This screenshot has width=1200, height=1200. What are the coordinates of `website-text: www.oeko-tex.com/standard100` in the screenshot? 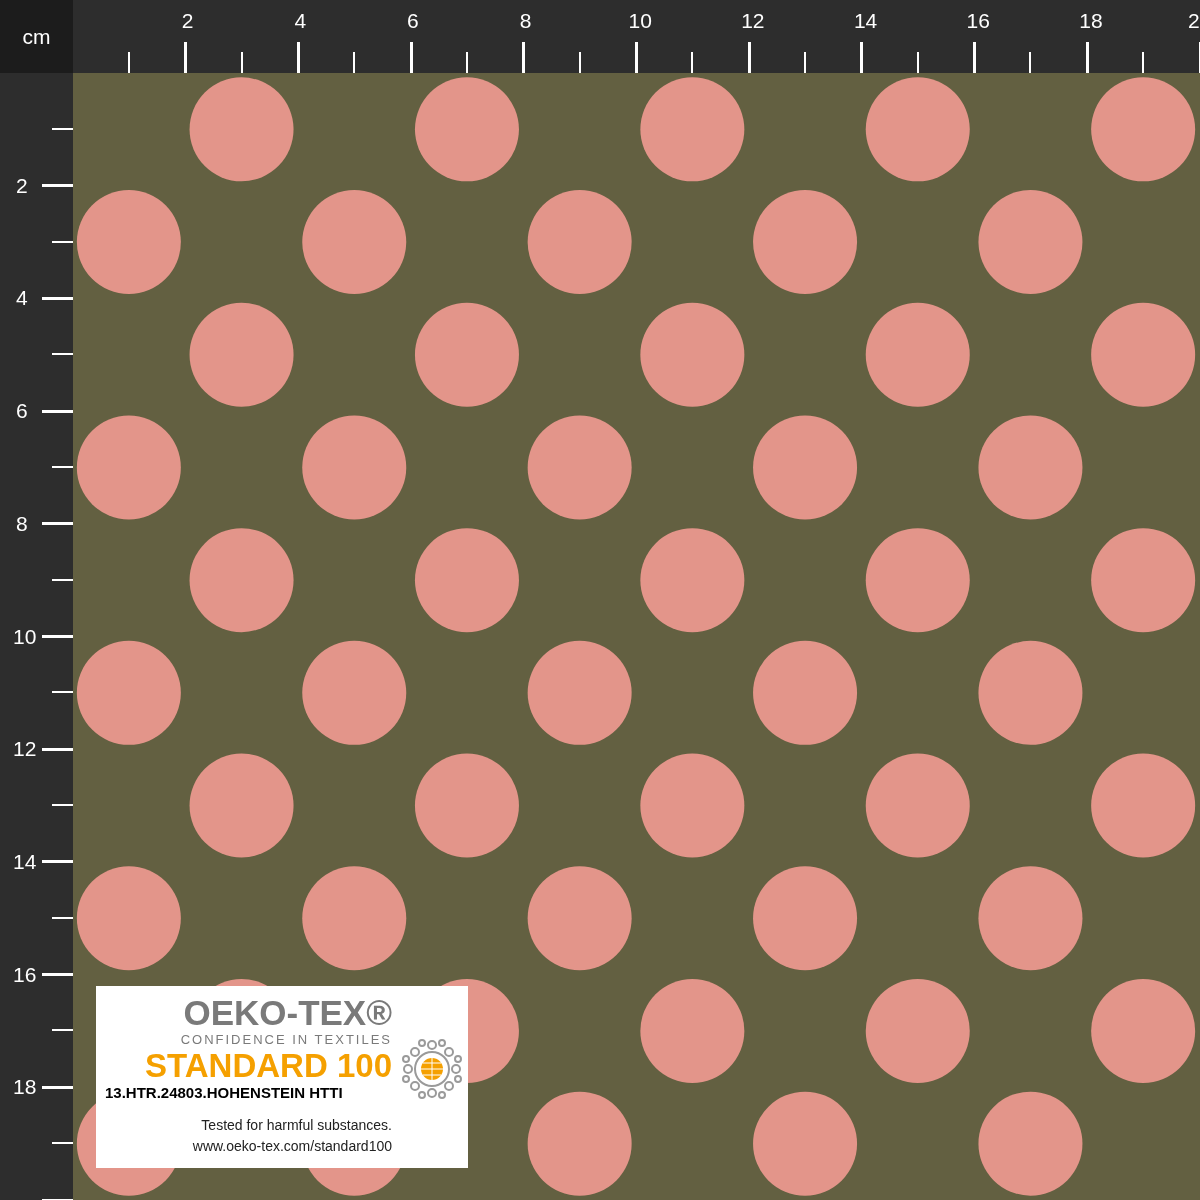 It's located at (292, 1146).